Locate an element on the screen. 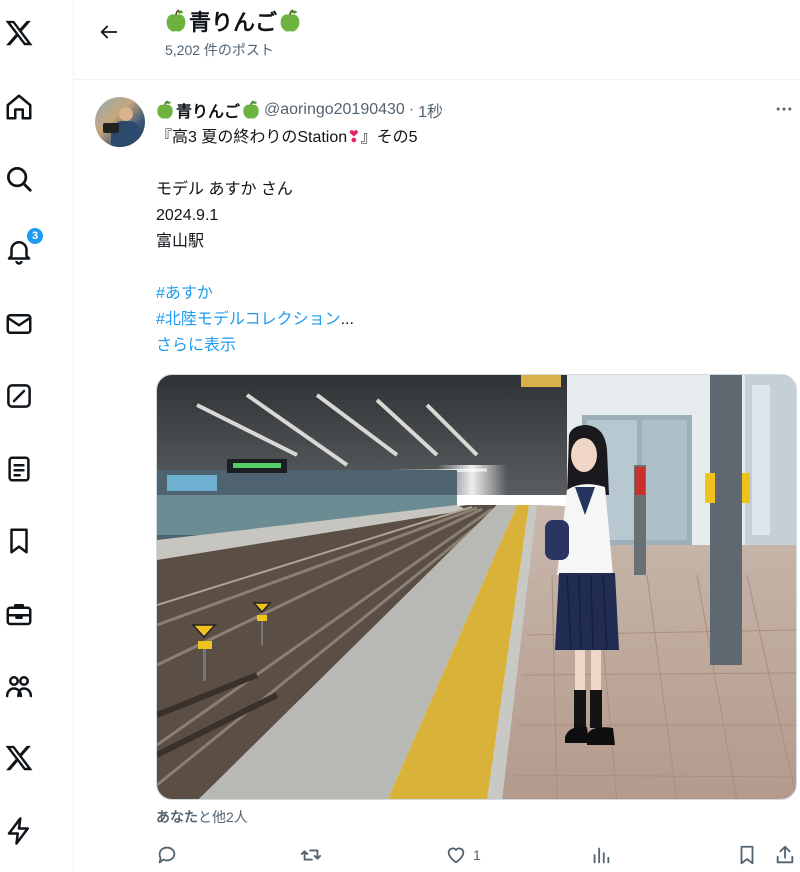 The width and height of the screenshot is (800, 872). tweet-line-3: 2024.9.1 is located at coordinates (187, 215).